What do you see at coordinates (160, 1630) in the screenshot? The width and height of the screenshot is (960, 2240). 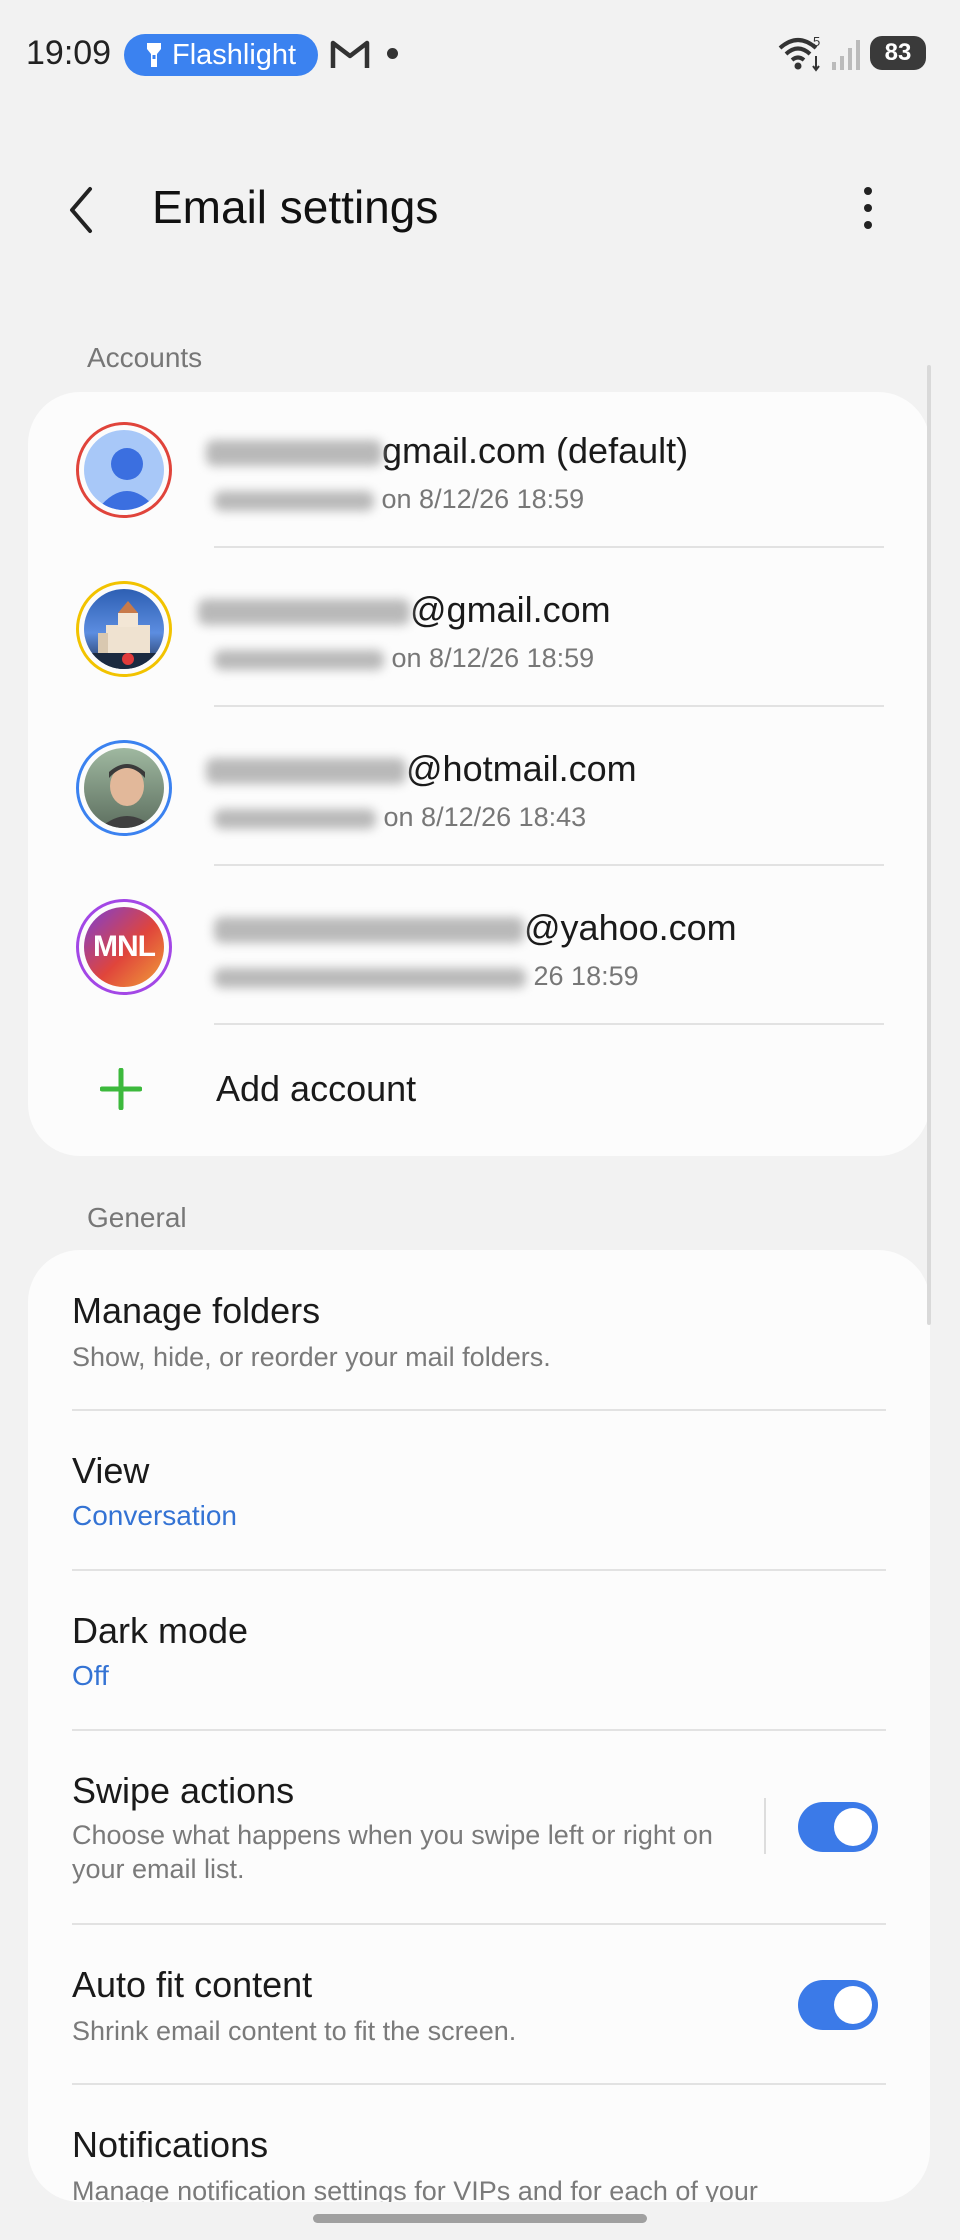 I see `dark-mode-title: Dark mode` at bounding box center [160, 1630].